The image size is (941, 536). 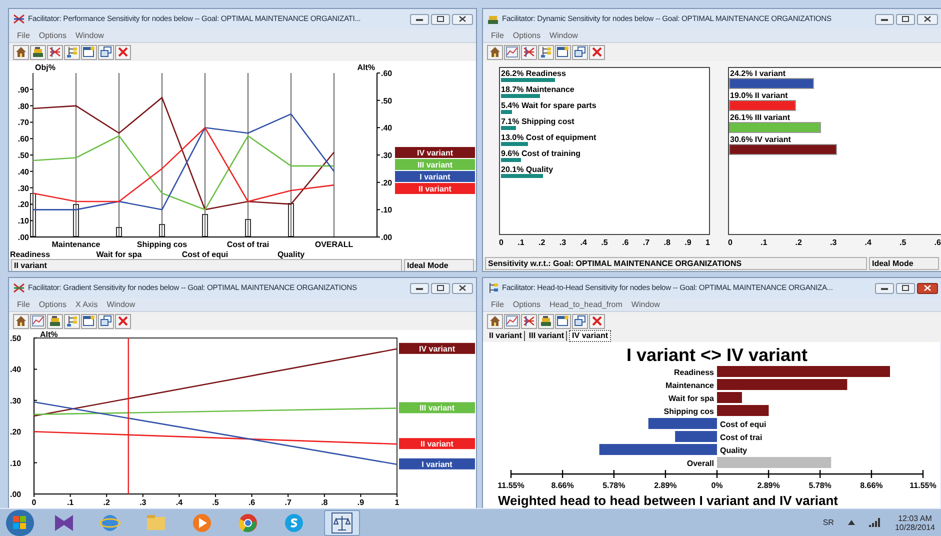 I want to click on tick-label: .2, so click(x=542, y=243).